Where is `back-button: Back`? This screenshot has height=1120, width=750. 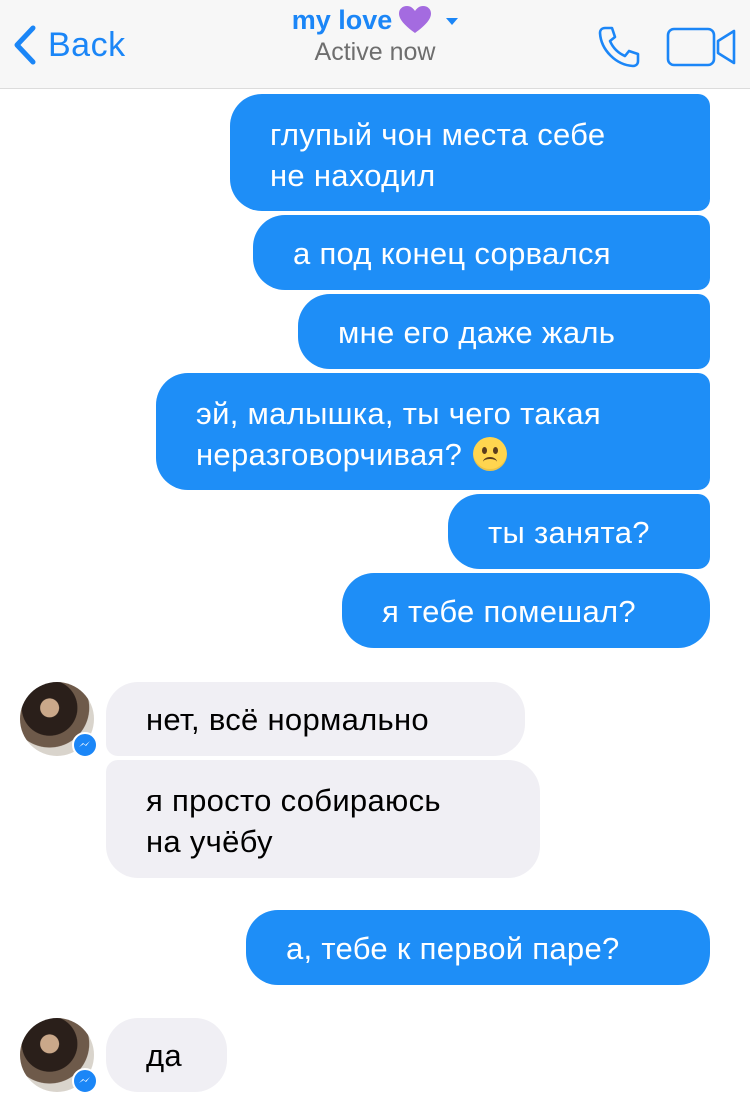 back-button: Back is located at coordinates (69, 45).